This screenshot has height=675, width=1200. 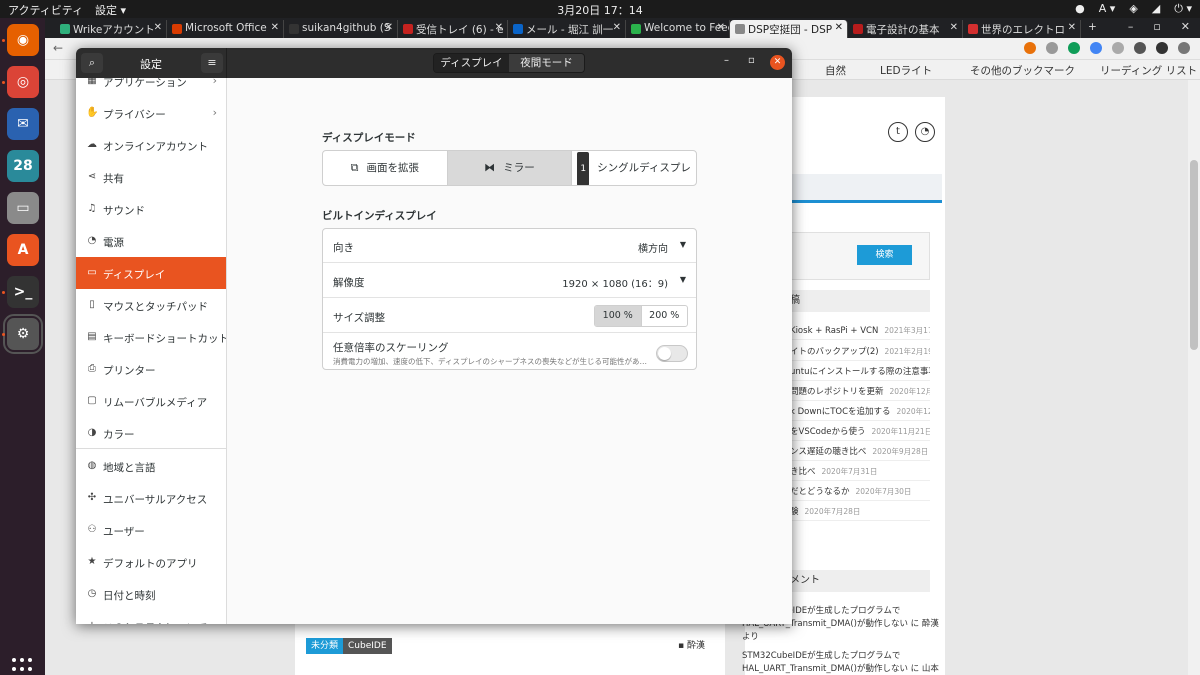 What do you see at coordinates (510, 168) in the screenshot?
I see `mode-mirror: ⧓ ミラー` at bounding box center [510, 168].